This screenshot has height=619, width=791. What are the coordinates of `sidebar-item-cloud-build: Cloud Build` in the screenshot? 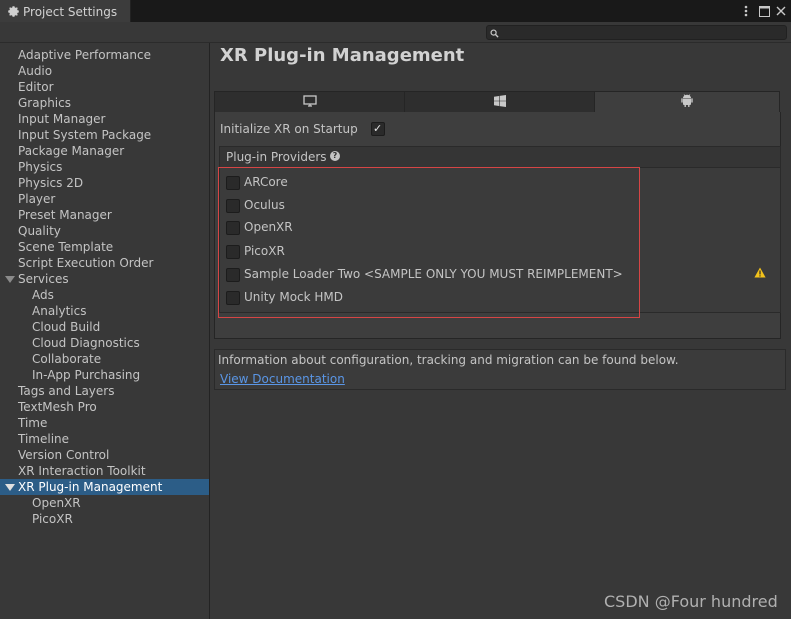 It's located at (104, 327).